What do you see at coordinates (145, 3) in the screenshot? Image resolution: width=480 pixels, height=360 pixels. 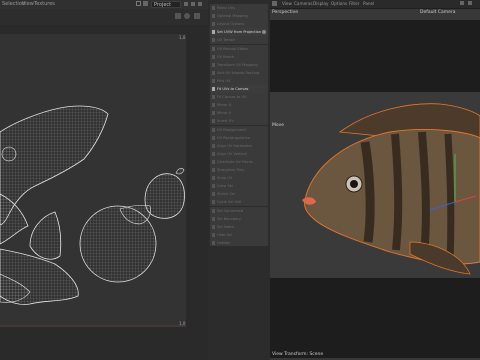 I see `grid-icon` at bounding box center [145, 3].